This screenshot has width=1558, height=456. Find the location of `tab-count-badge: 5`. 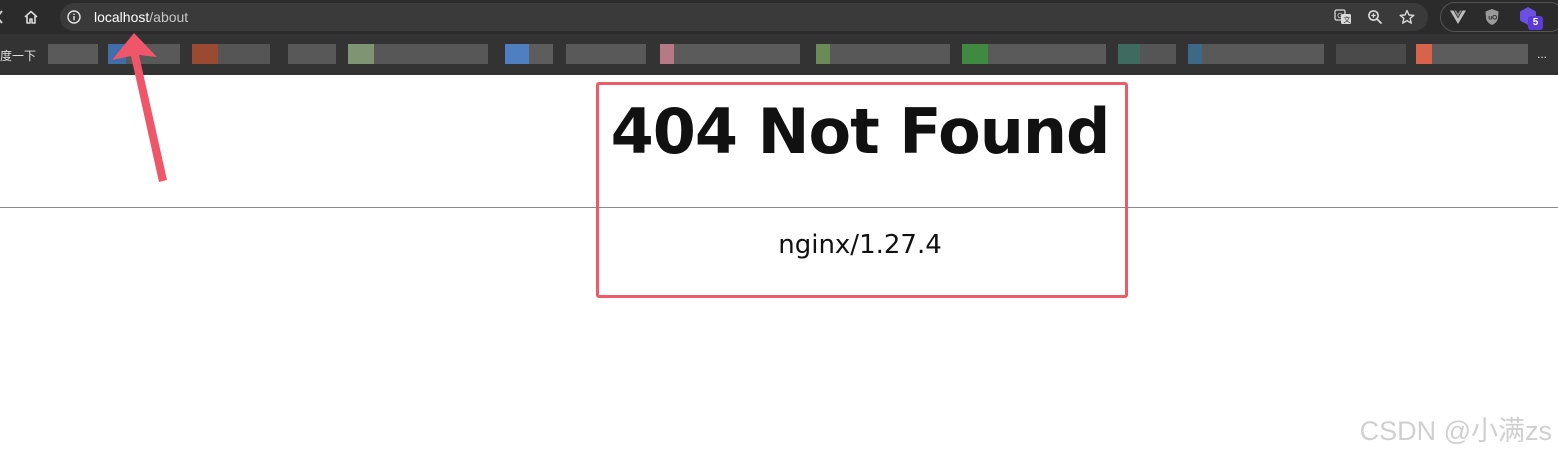

tab-count-badge: 5 is located at coordinates (1535, 23).